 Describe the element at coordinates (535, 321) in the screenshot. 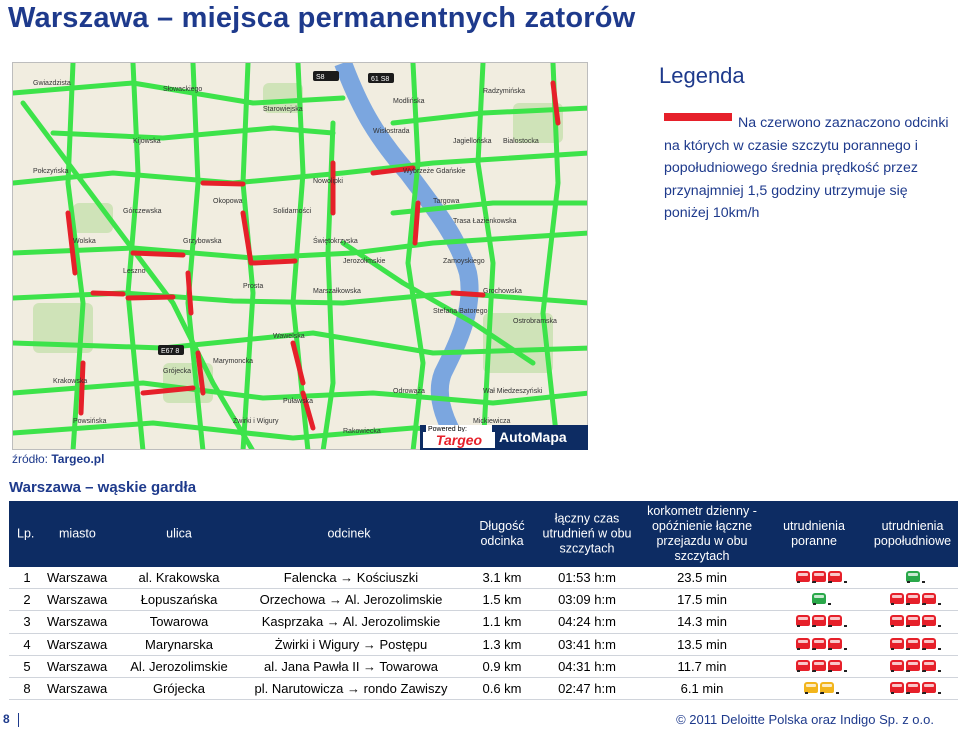

I see `street-label: Ostrobramska` at that location.